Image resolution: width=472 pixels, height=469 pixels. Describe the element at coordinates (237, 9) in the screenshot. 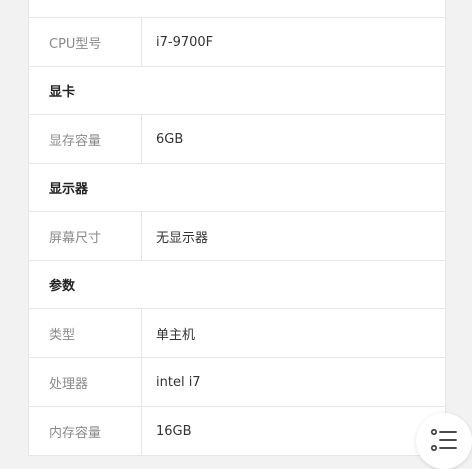

I see `section-header-cpu: CPU` at that location.